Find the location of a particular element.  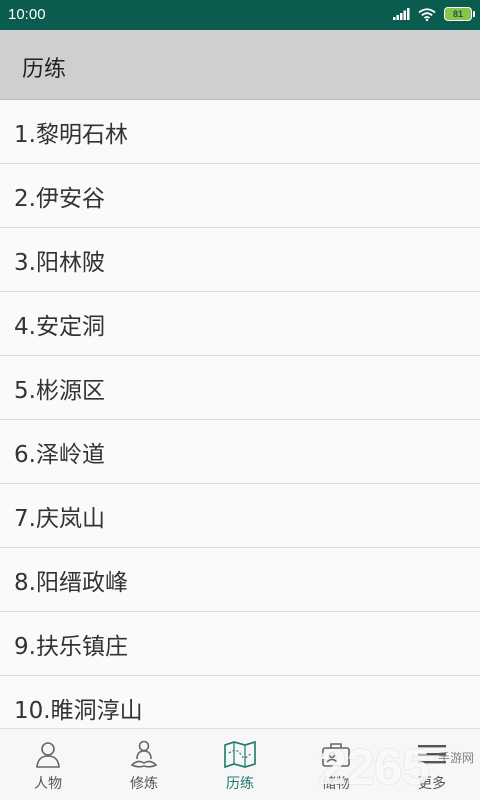

inventory-icon is located at coordinates (336, 756).